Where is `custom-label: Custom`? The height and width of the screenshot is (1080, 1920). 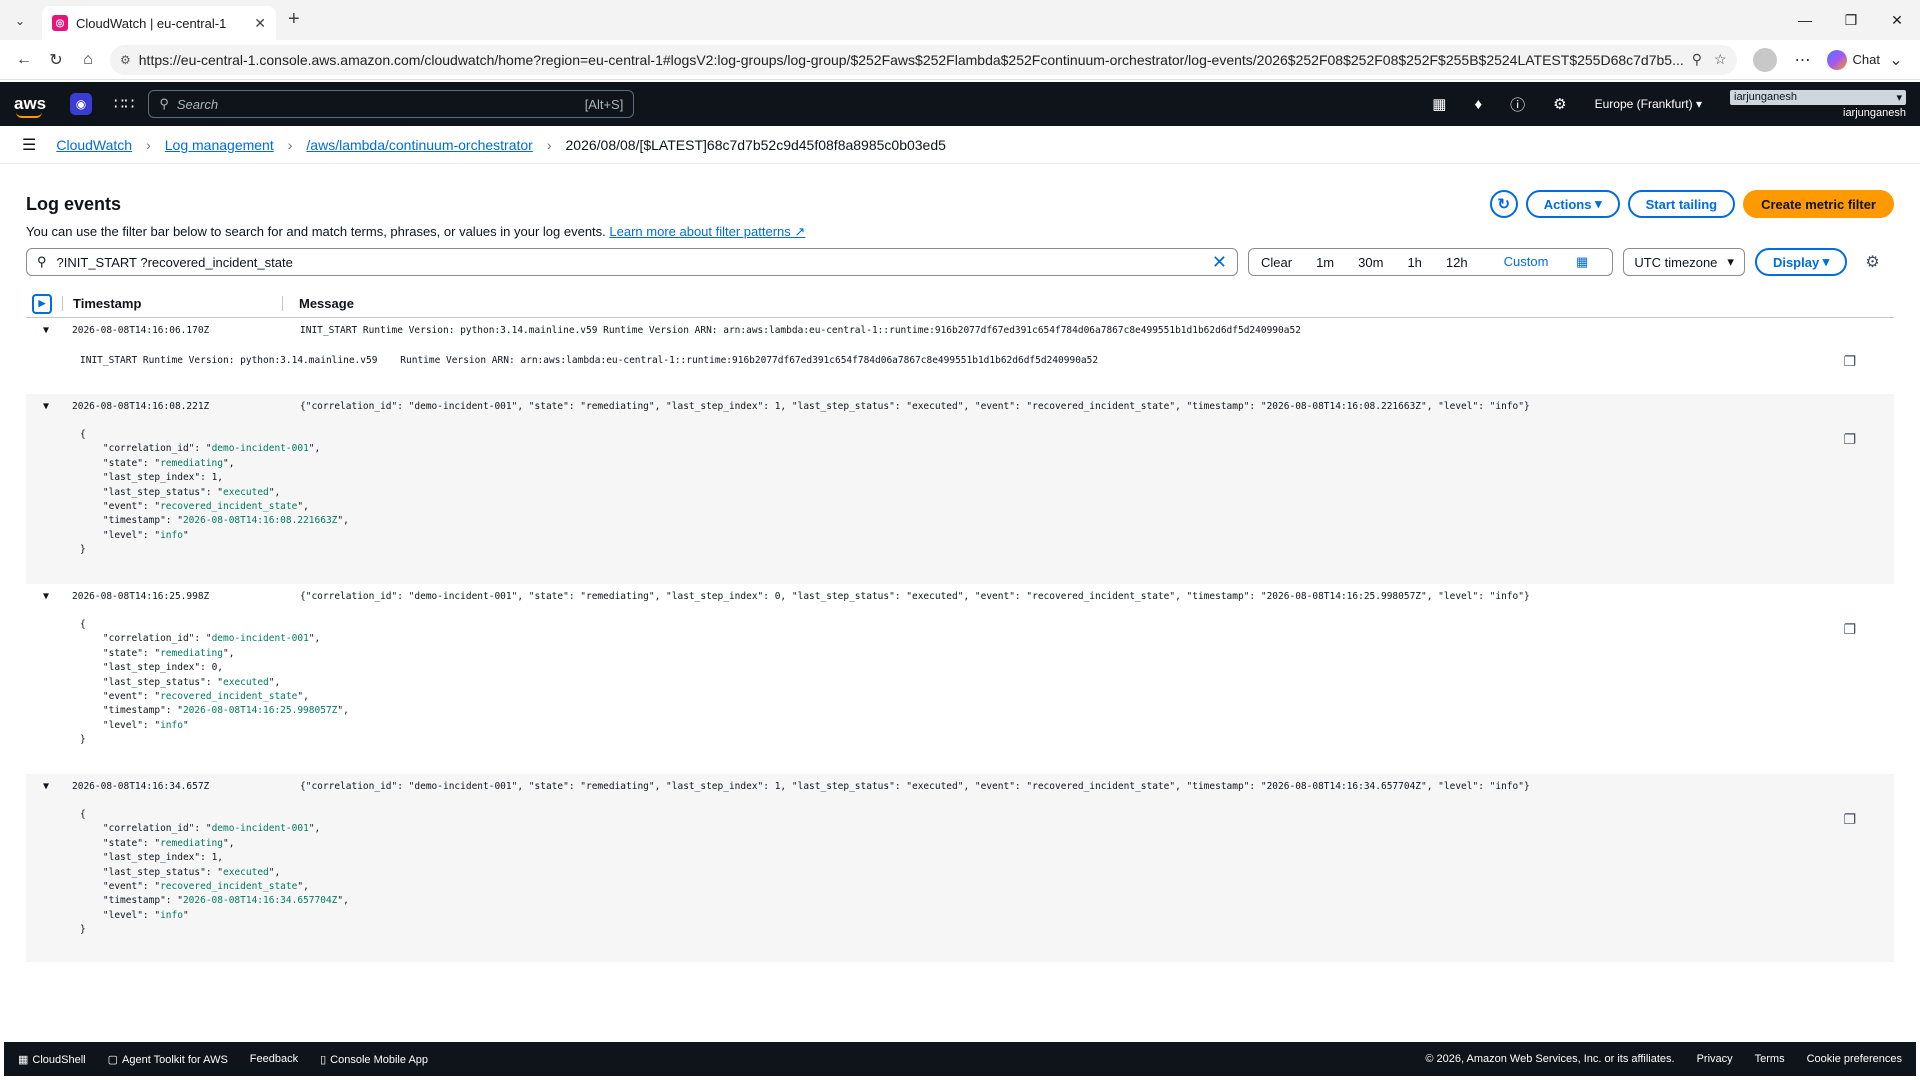
custom-label: Custom is located at coordinates (1526, 261).